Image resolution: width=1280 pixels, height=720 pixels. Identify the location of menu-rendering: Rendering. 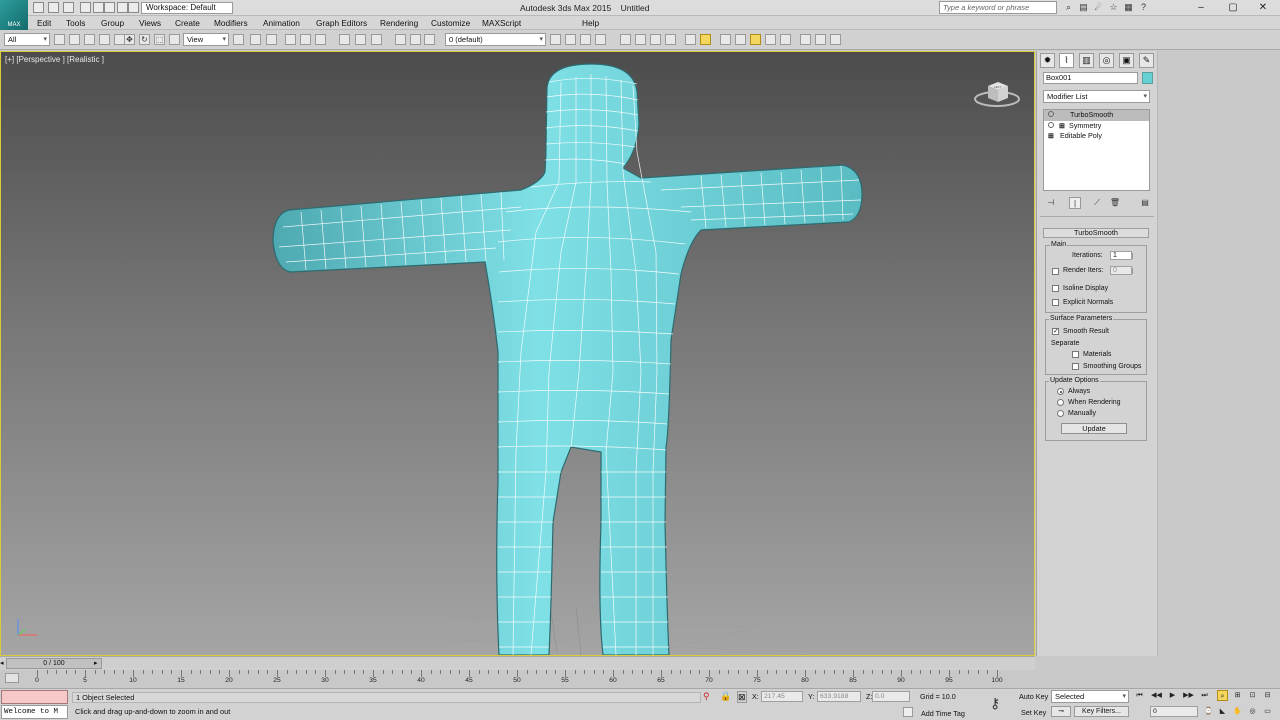
(399, 23).